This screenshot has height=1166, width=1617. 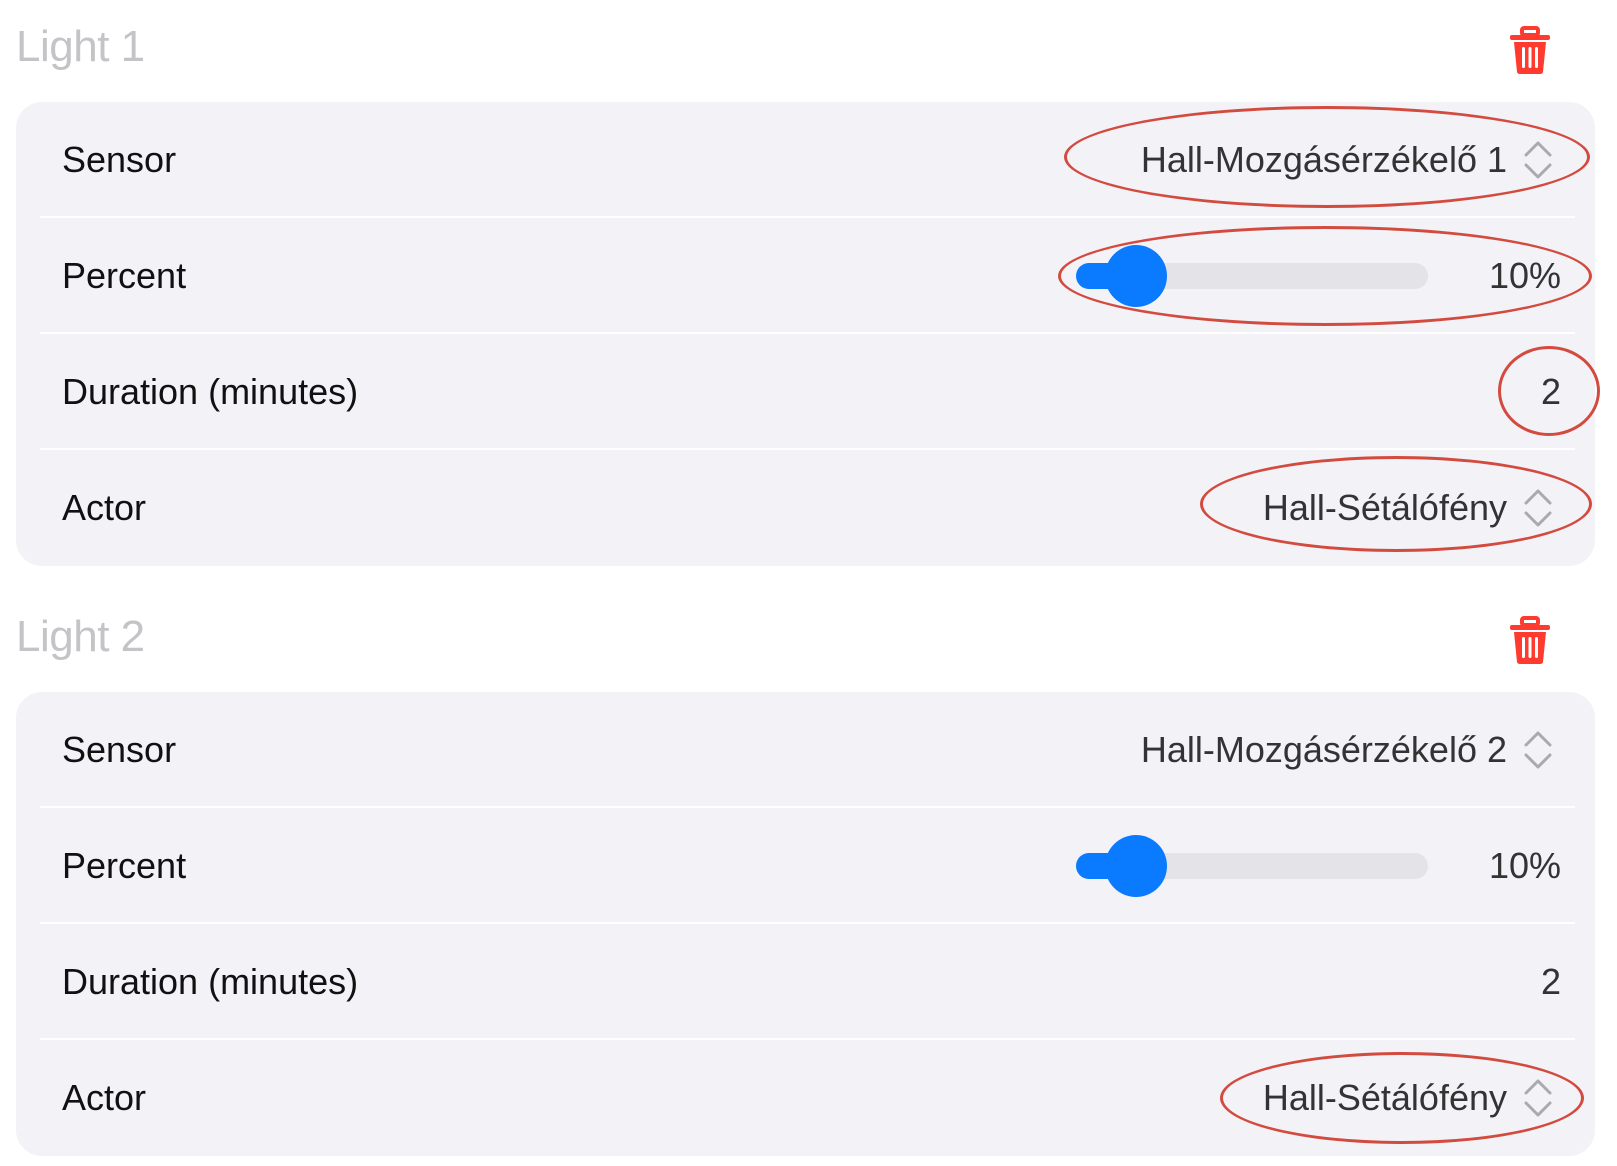 What do you see at coordinates (1323, 159) in the screenshot?
I see `sensor-value: Hall-Mozgásérzékelő 1` at bounding box center [1323, 159].